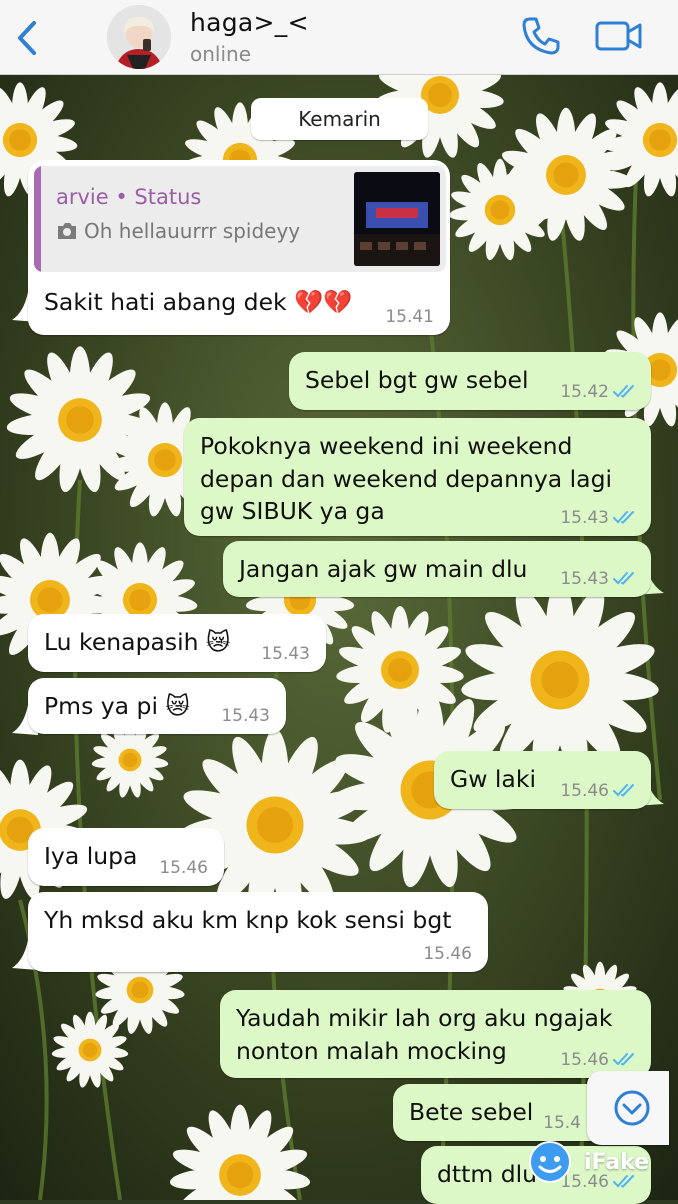 This screenshot has height=1204, width=678. I want to click on message-text: Yh mksd aku km knp kok sensi bgt, so click(248, 920).